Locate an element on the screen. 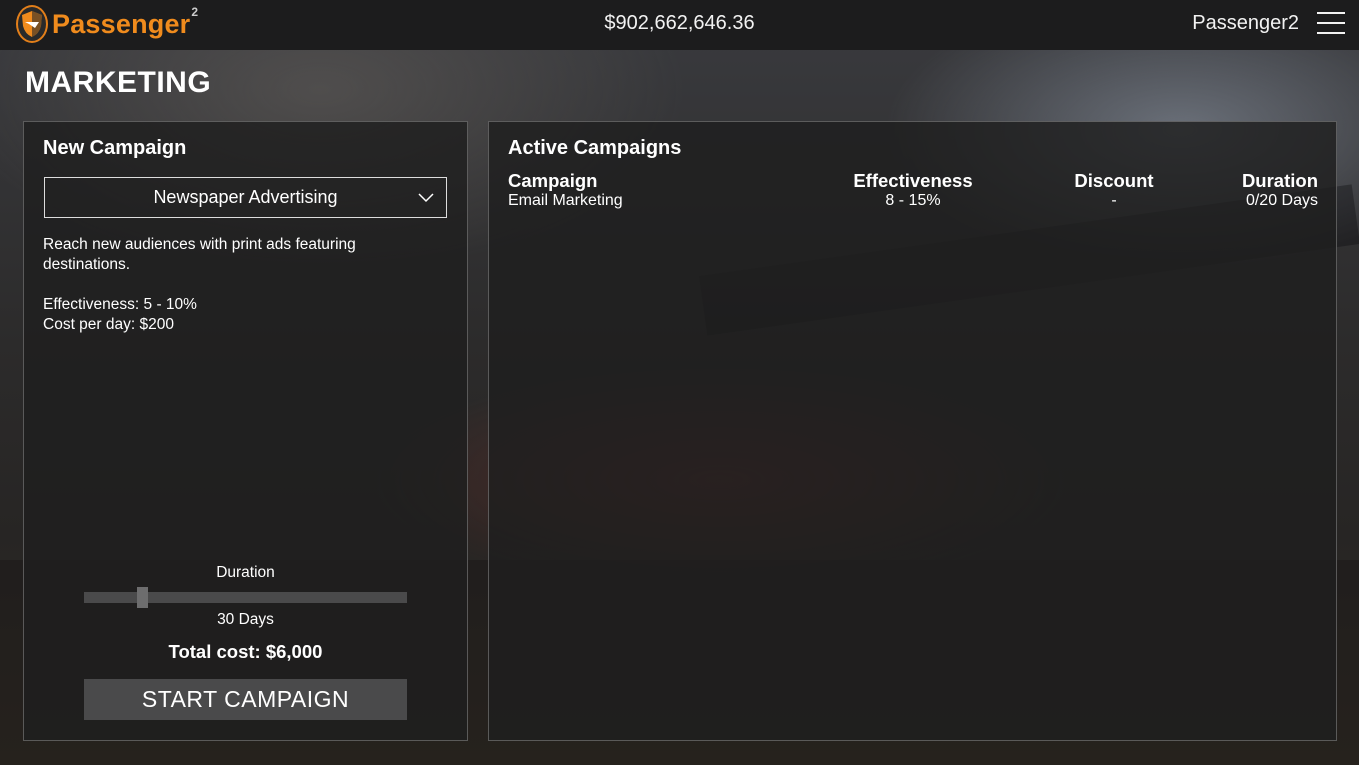 This screenshot has width=1359, height=765. username: Passenger2 is located at coordinates (1245, 23).